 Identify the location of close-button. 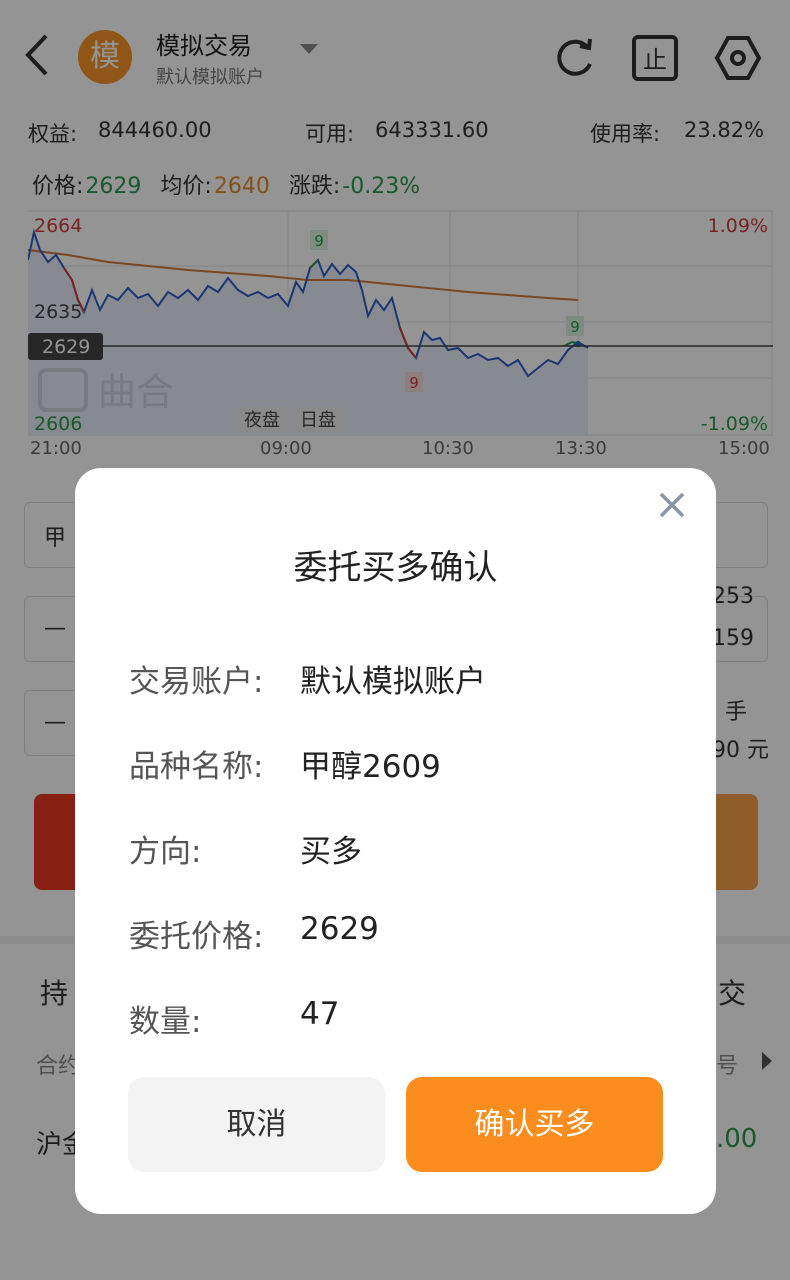
(672, 506).